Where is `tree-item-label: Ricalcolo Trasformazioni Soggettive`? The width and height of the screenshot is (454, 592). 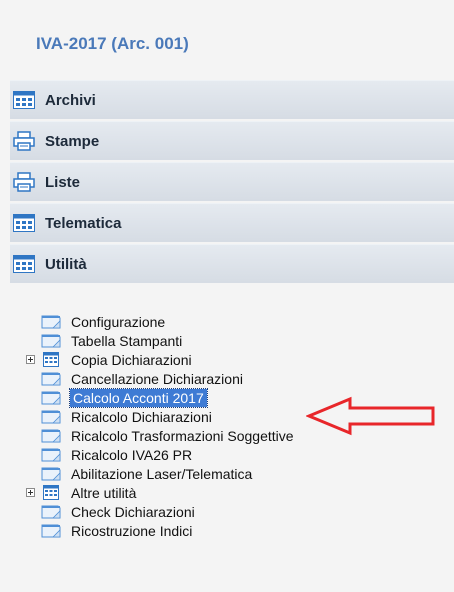 tree-item-label: Ricalcolo Trasformazioni Soggettive is located at coordinates (182, 436).